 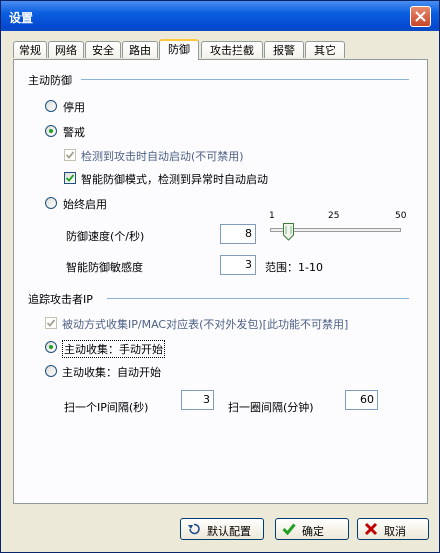 I want to click on checkbox-auto-start, so click(x=70, y=155).